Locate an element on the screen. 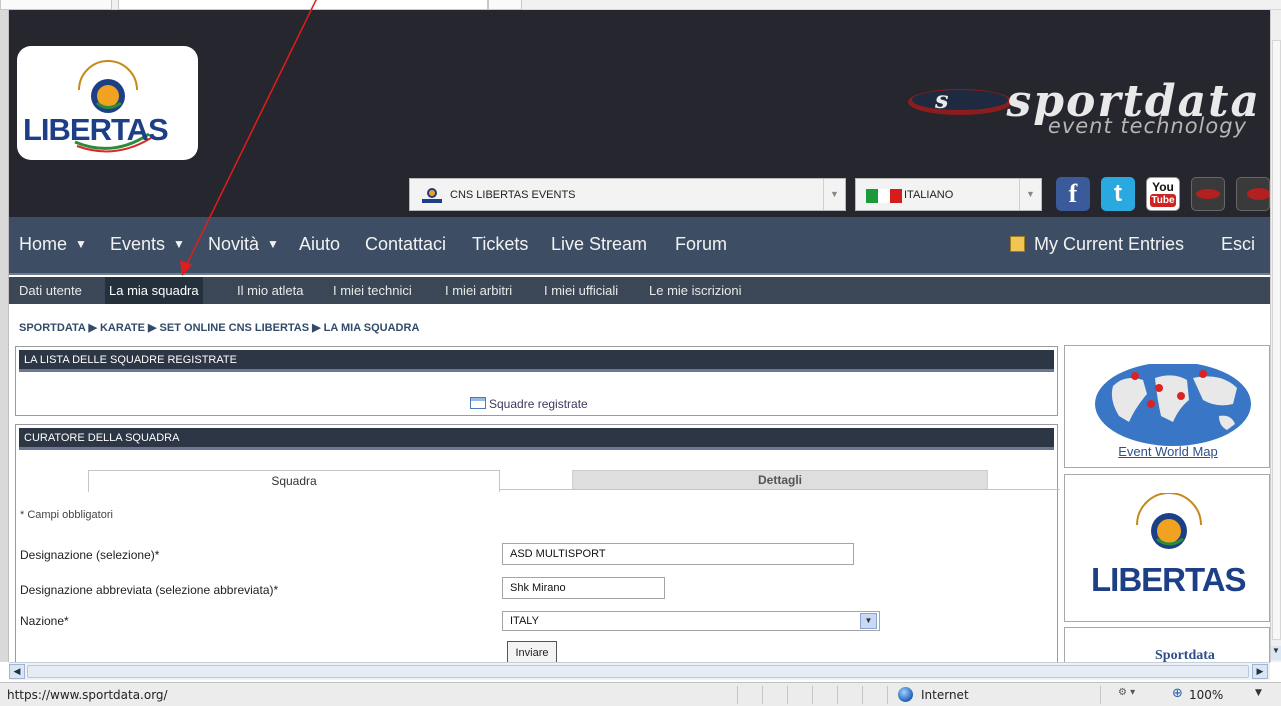  zoom-dropdown-icon: ▼ is located at coordinates (1258, 693).